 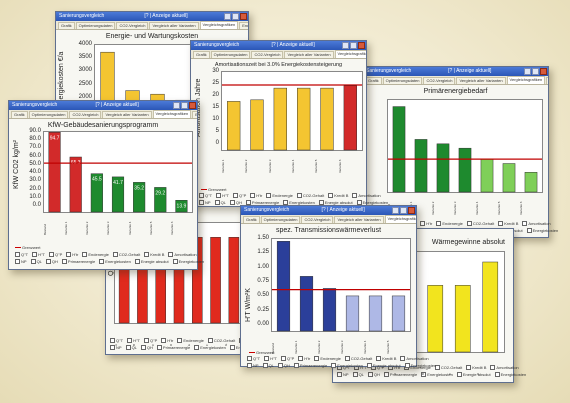 What do you see at coordinates (253, 359) in the screenshot?
I see `option-checkbox: Q''T` at bounding box center [253, 359].